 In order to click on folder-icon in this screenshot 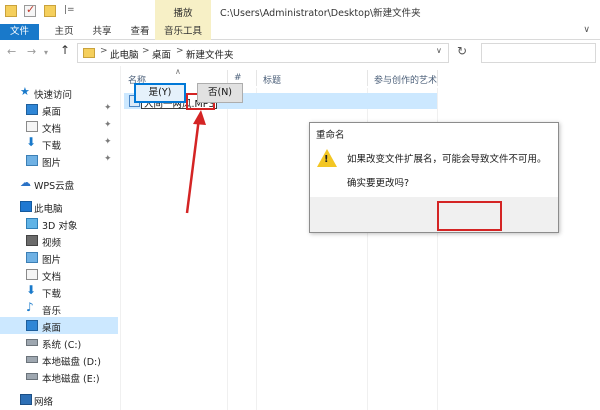, I will do `click(11, 11)`.